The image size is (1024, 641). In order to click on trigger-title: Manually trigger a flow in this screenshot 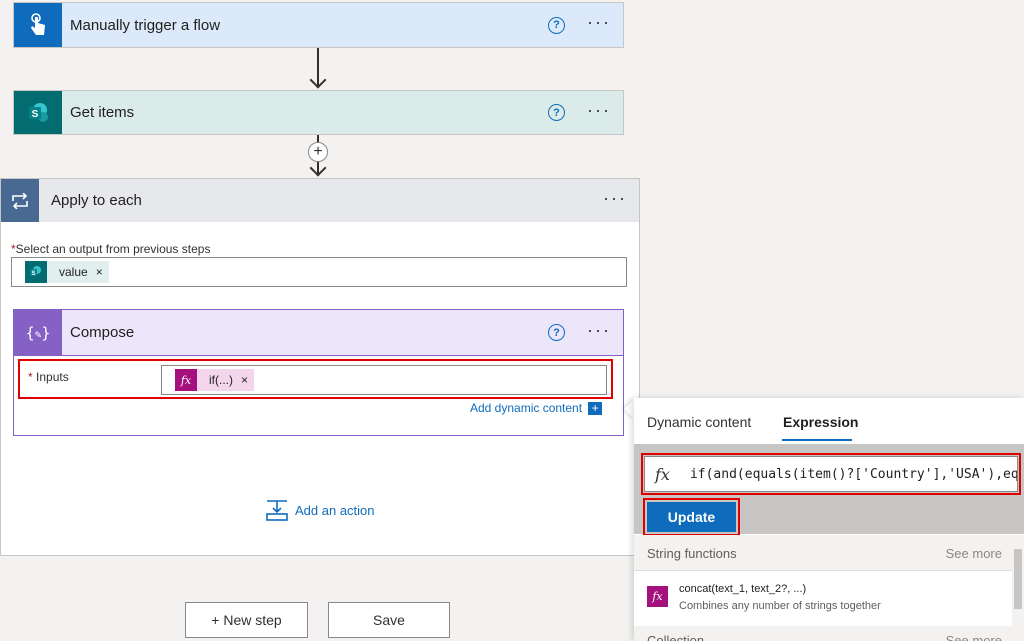, I will do `click(145, 25)`.